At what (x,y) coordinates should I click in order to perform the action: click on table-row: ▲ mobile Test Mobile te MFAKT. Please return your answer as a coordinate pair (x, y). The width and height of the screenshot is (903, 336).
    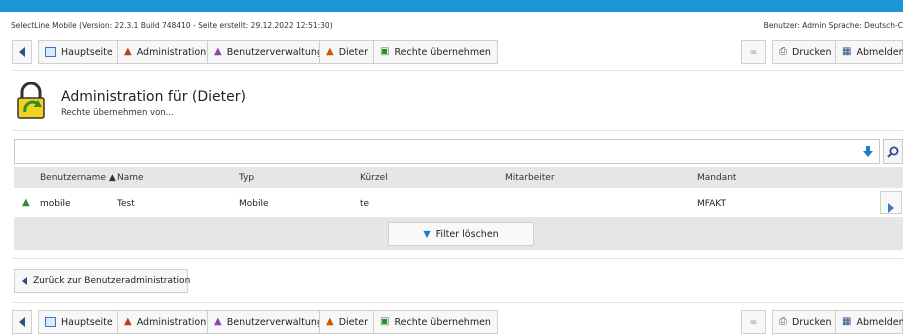
    Looking at the image, I should click on (458, 203).